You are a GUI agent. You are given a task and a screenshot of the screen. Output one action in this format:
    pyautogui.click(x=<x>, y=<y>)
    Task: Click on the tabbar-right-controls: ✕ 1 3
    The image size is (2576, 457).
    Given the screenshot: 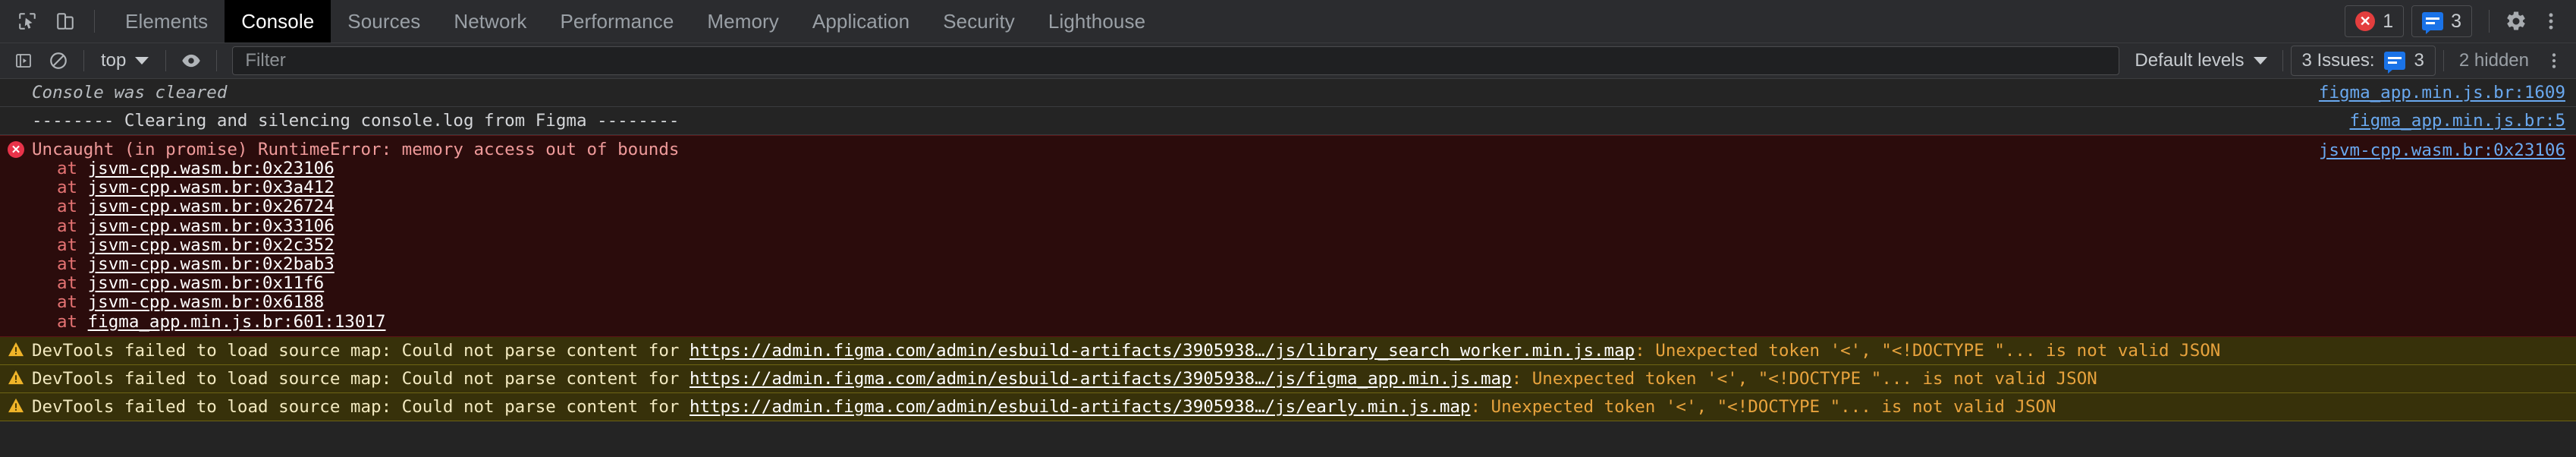 What is the action you would take?
    pyautogui.click(x=2460, y=22)
    